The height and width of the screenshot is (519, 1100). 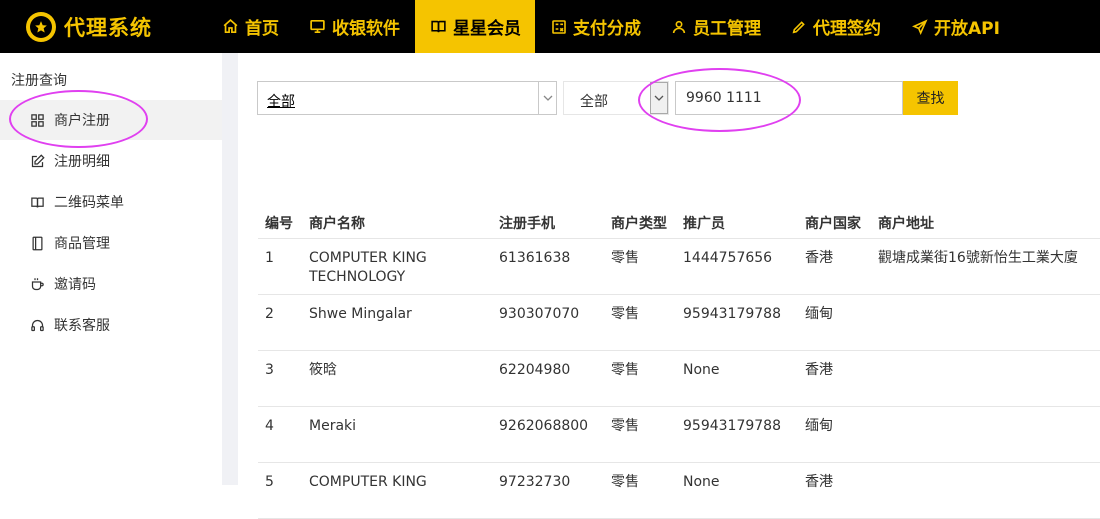 I want to click on cell-merchant-name: 筱晗, so click(x=323, y=370).